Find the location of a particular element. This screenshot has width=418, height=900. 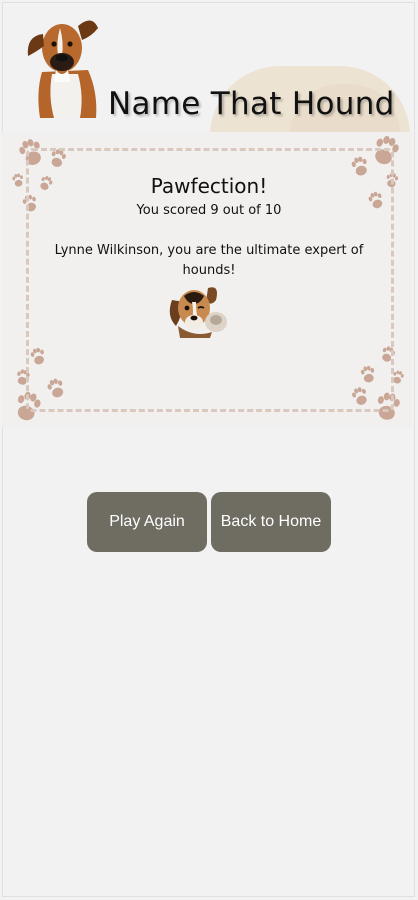

play-again-button: Play Again is located at coordinates (147, 522).